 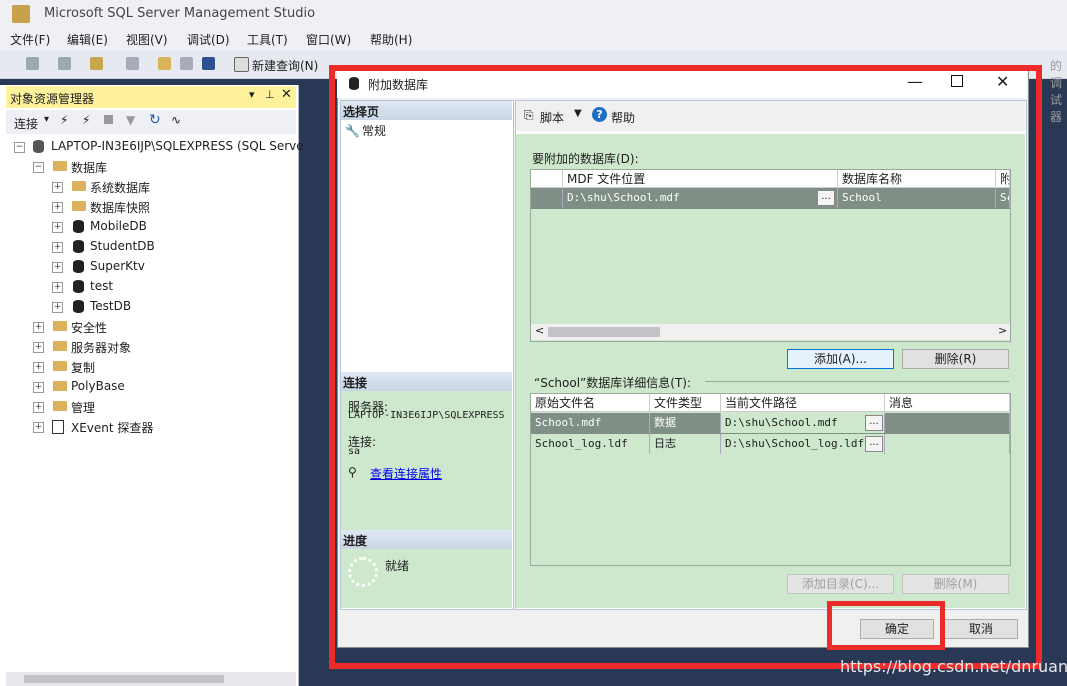 I want to click on tree-label: LAPTOP-IN3E6IJP\SQLEXPRESS (SQL Serve, so click(x=177, y=146).